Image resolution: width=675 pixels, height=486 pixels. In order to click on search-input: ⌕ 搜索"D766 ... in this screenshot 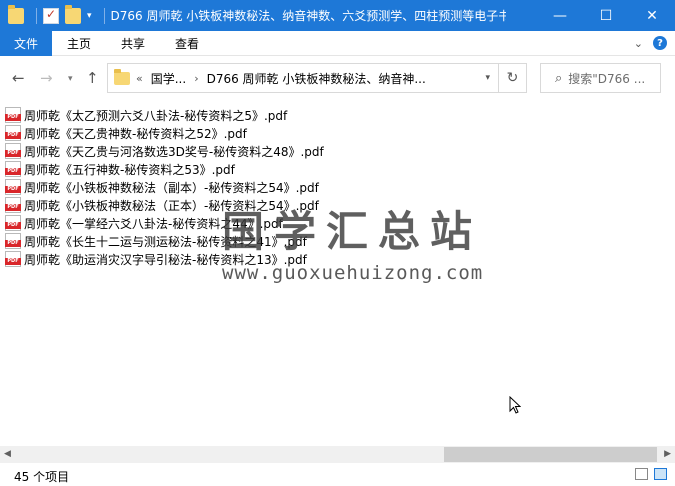, I will do `click(600, 78)`.